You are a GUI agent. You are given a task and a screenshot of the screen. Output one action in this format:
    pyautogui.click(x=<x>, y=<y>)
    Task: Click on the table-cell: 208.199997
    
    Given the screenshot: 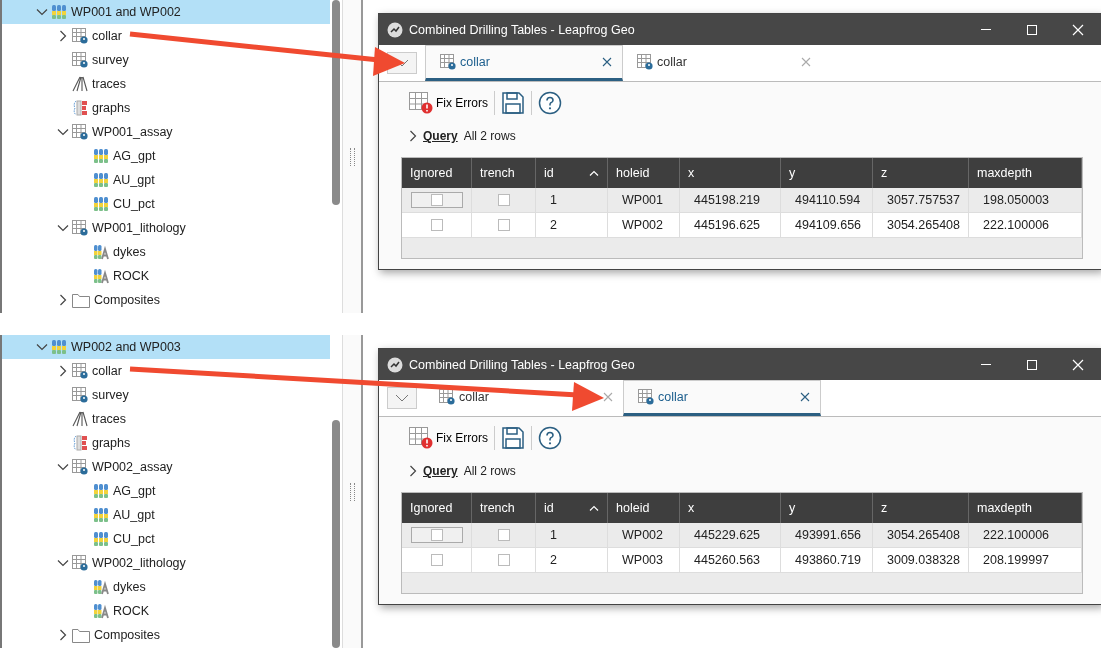 What is the action you would take?
    pyautogui.click(x=1016, y=560)
    